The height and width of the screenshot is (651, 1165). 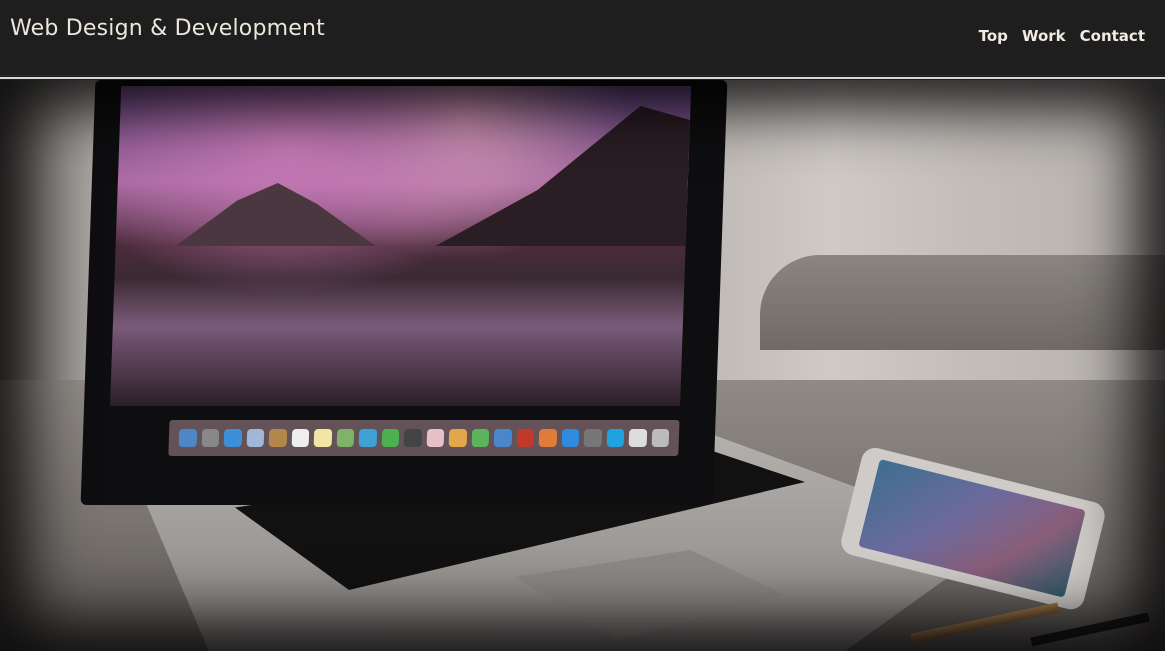 I want to click on document-icon, so click(x=637, y=438).